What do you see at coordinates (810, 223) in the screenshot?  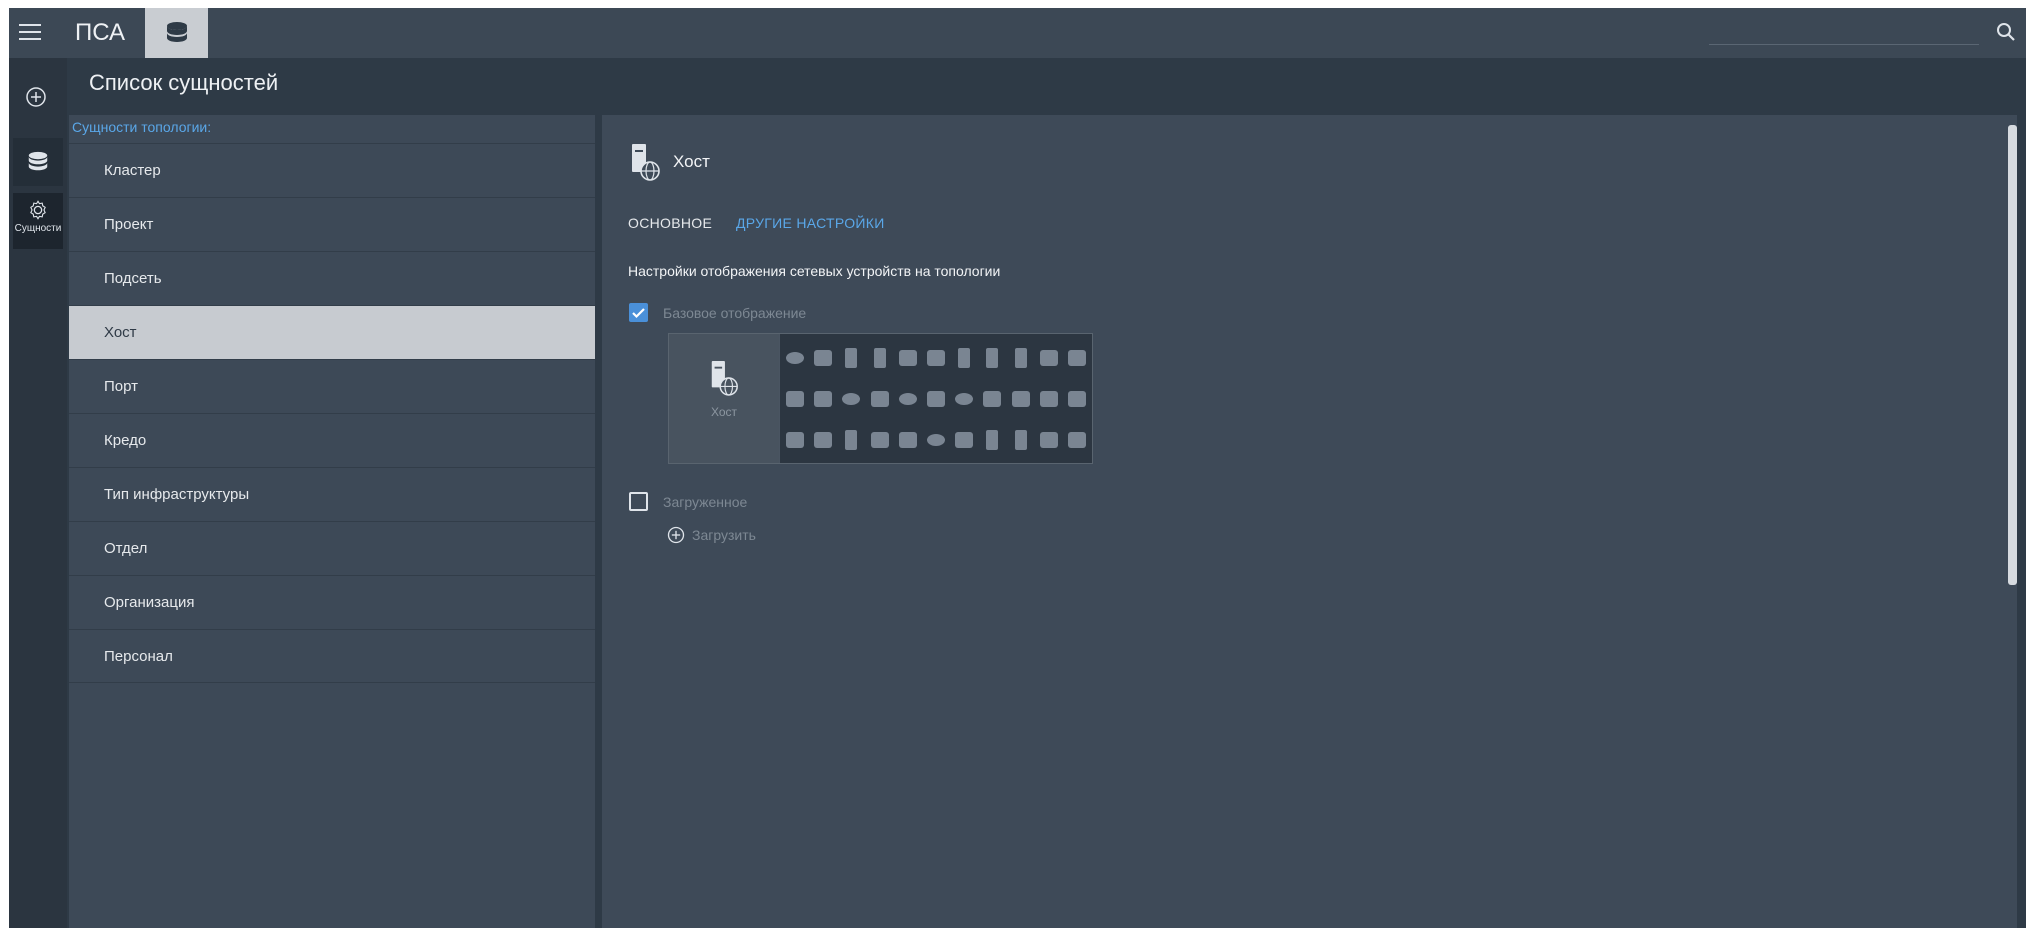 I see `tab-other-settings: ДРУГИЕ НАСТРОЙКИ` at bounding box center [810, 223].